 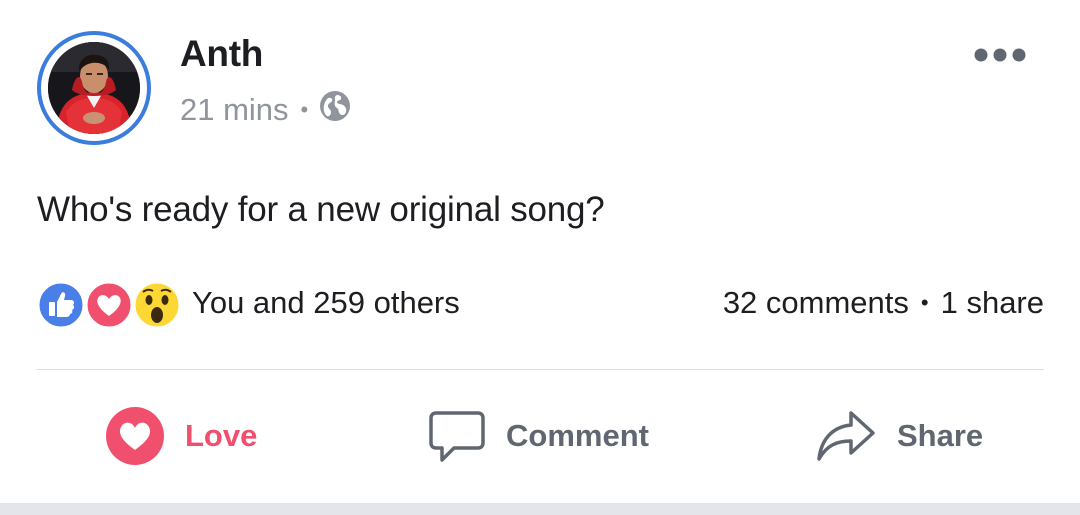 I want to click on reaction-icons, so click(x=111, y=305).